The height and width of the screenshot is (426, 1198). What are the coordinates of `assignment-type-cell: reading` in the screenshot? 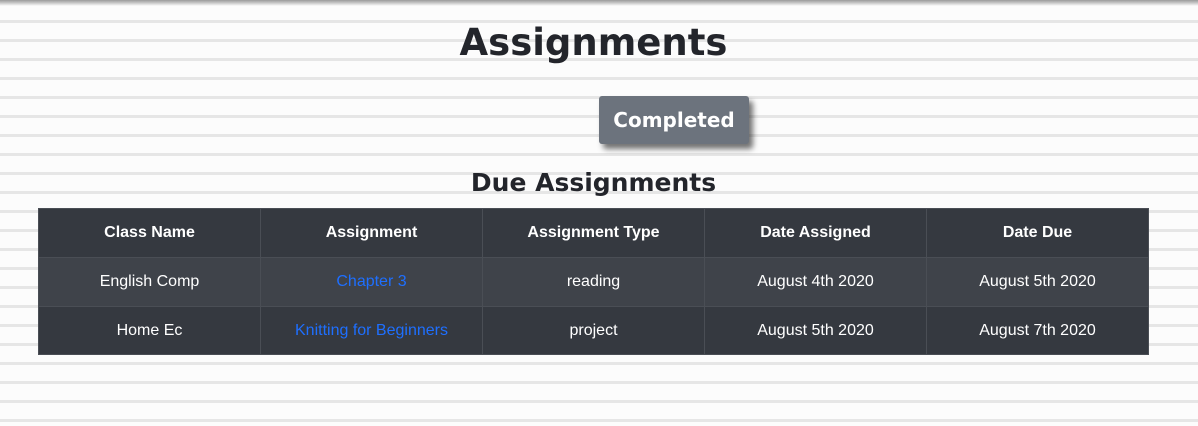 It's located at (593, 282).